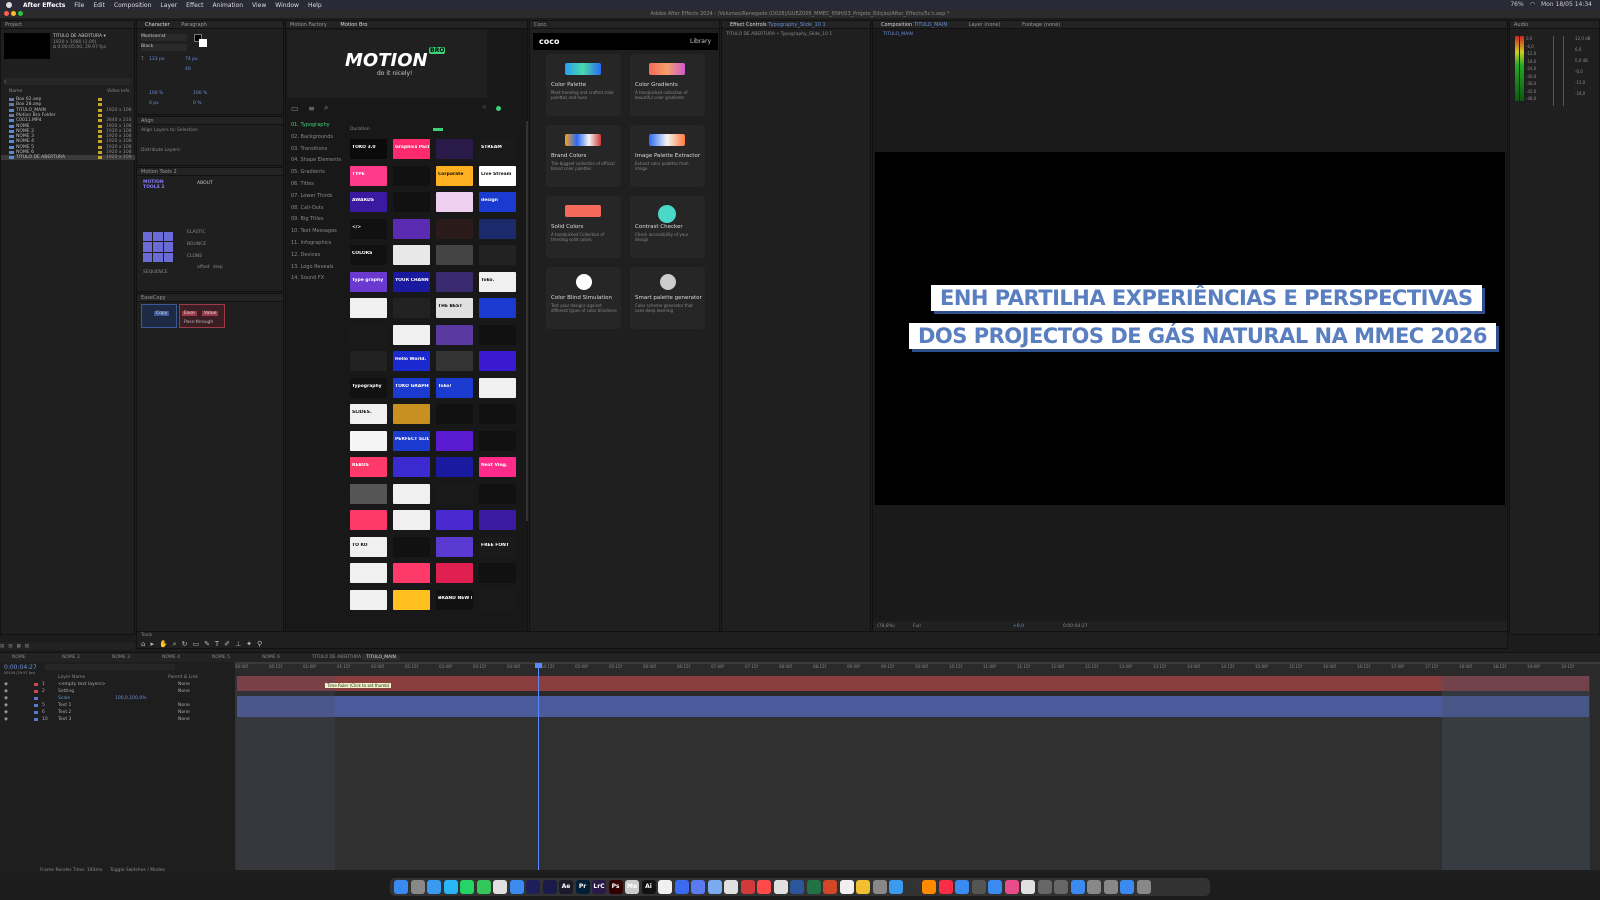  I want to click on tab-character: Character, so click(157, 25).